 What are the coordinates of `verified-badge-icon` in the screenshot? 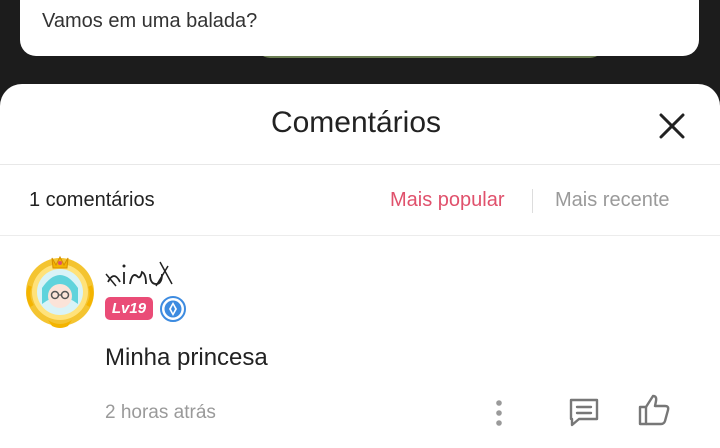 It's located at (173, 309).